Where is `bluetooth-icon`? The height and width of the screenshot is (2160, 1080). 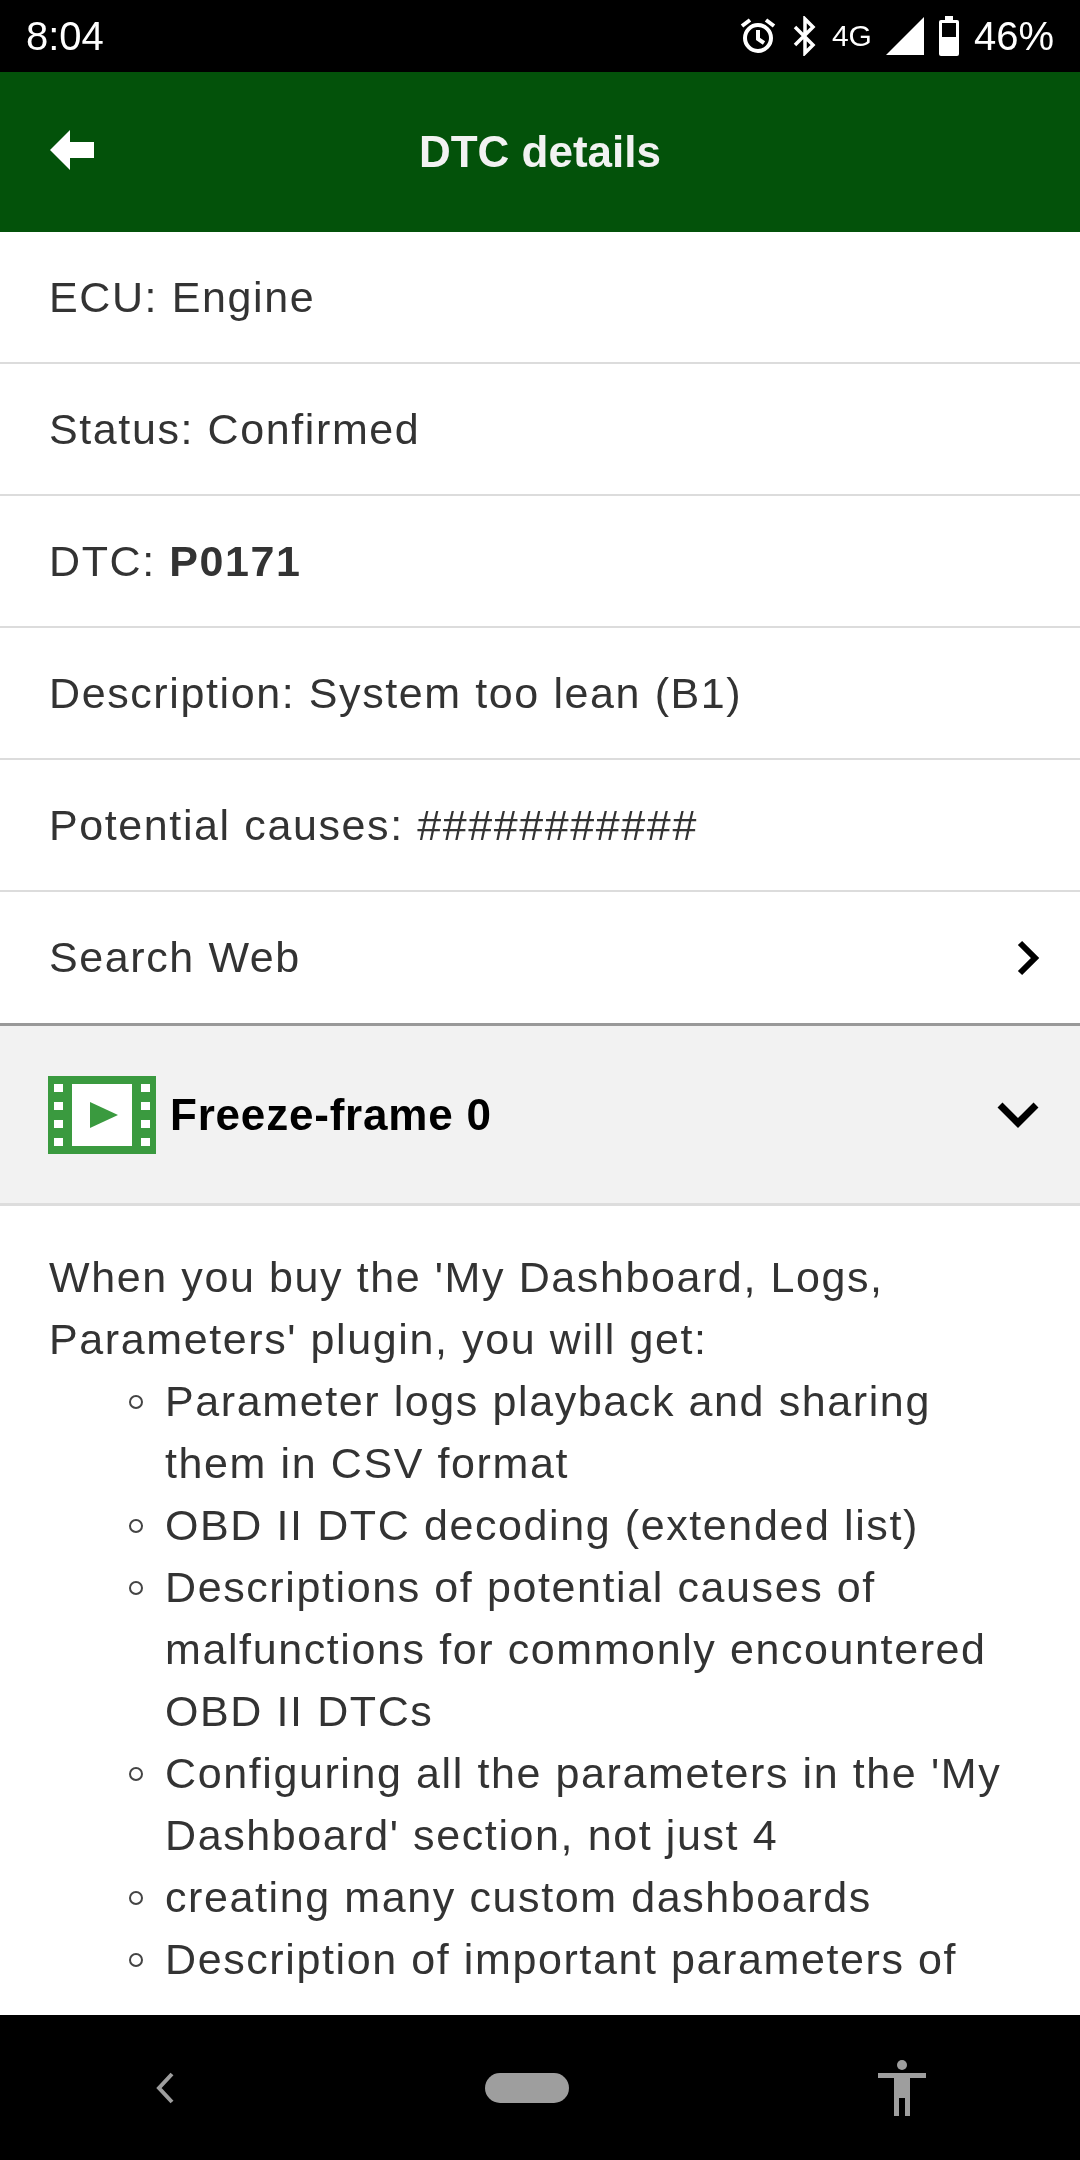 bluetooth-icon is located at coordinates (804, 36).